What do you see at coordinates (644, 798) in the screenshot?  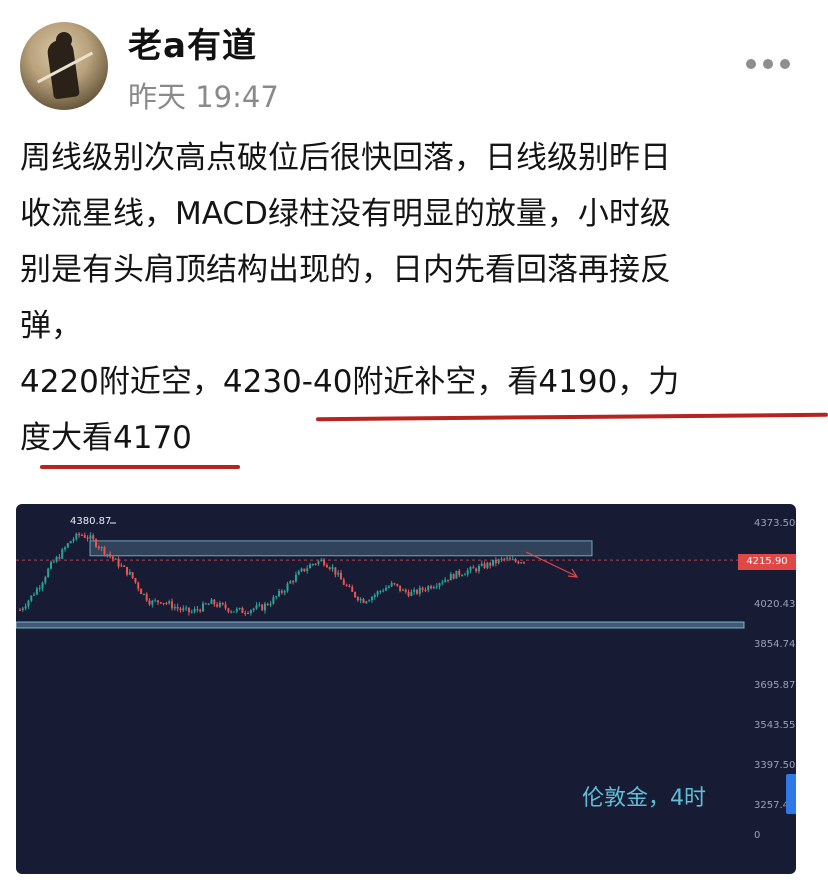 I see `chart-watermark: 伦敦金，4时` at bounding box center [644, 798].